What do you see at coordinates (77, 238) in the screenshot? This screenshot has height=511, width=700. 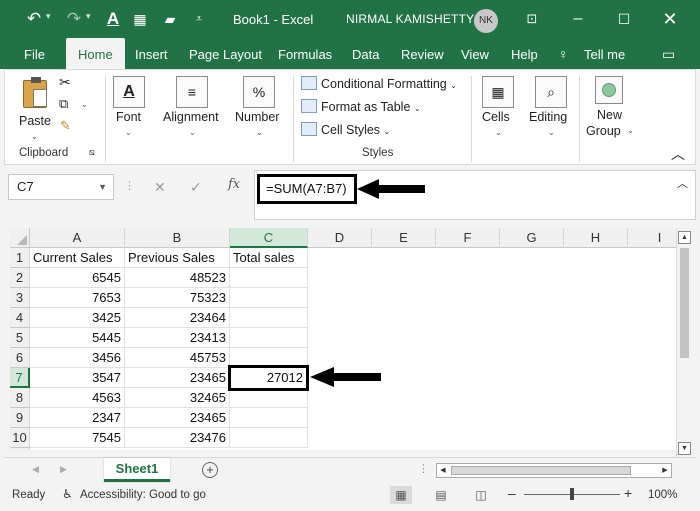 I see `column-header-a: A` at bounding box center [77, 238].